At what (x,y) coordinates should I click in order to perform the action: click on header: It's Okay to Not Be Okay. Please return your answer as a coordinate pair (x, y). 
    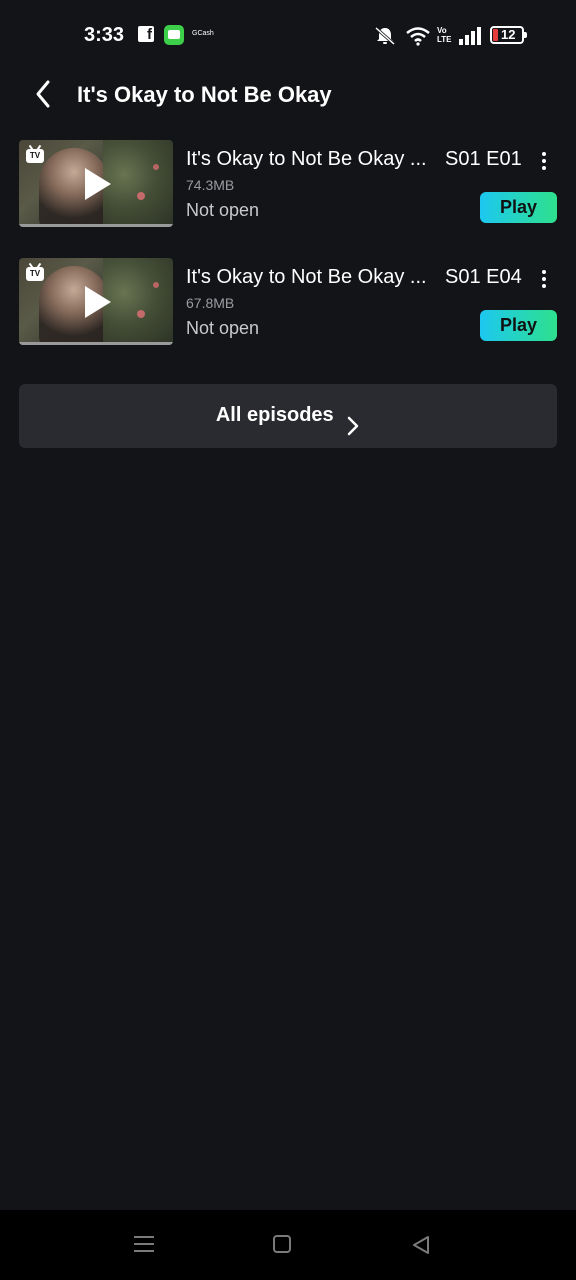
    Looking at the image, I should click on (288, 97).